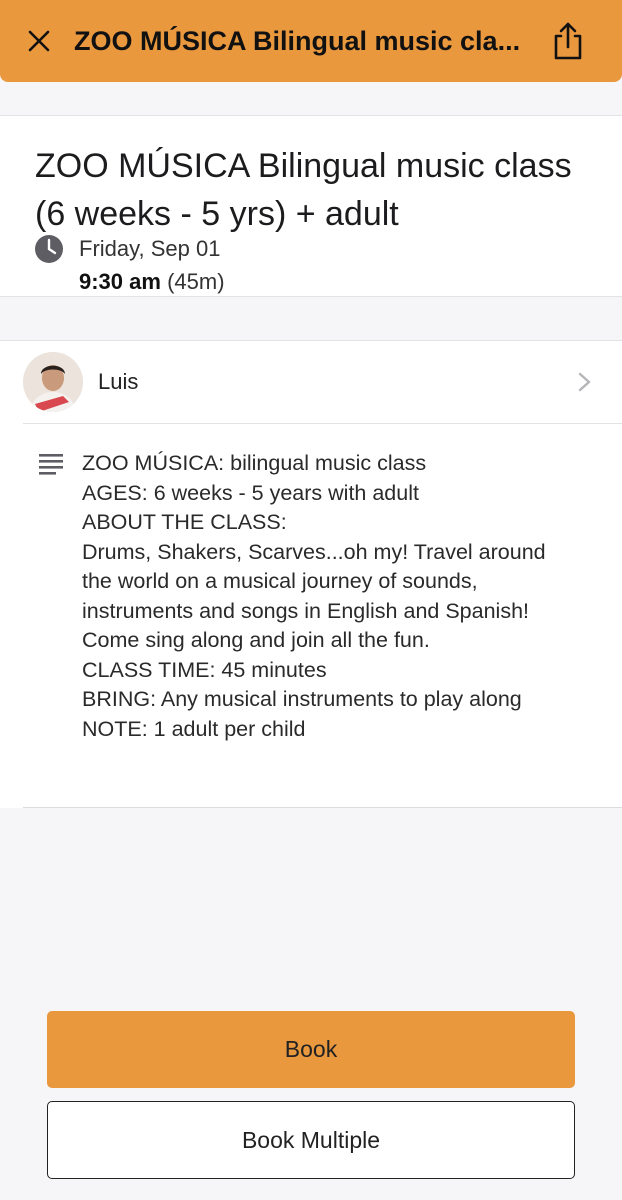  Describe the element at coordinates (150, 248) in the screenshot. I see `event-date: Friday, Sep 01` at that location.